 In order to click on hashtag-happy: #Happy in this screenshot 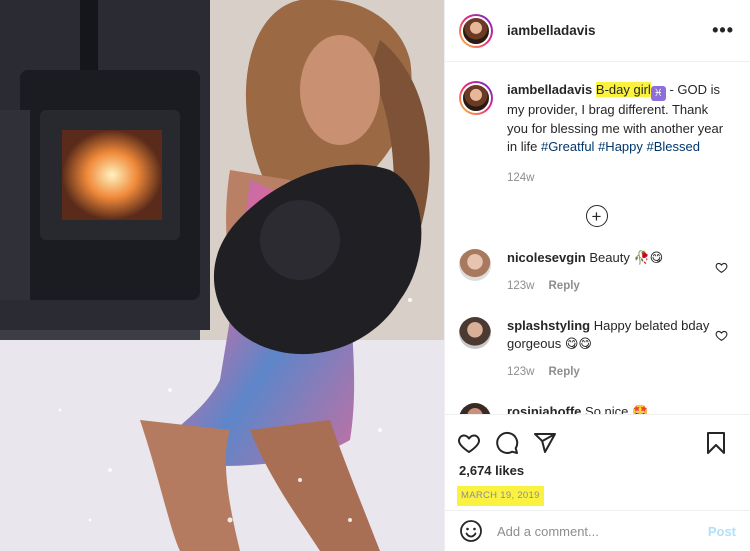, I will do `click(620, 146)`.